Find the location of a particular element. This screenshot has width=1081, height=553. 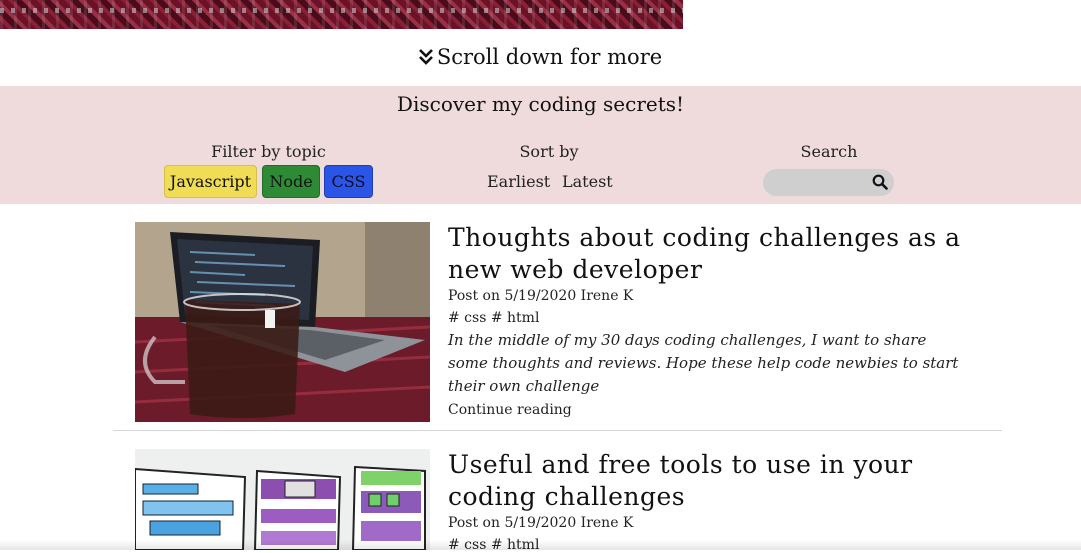

topic-node-button: Node is located at coordinates (291, 181).